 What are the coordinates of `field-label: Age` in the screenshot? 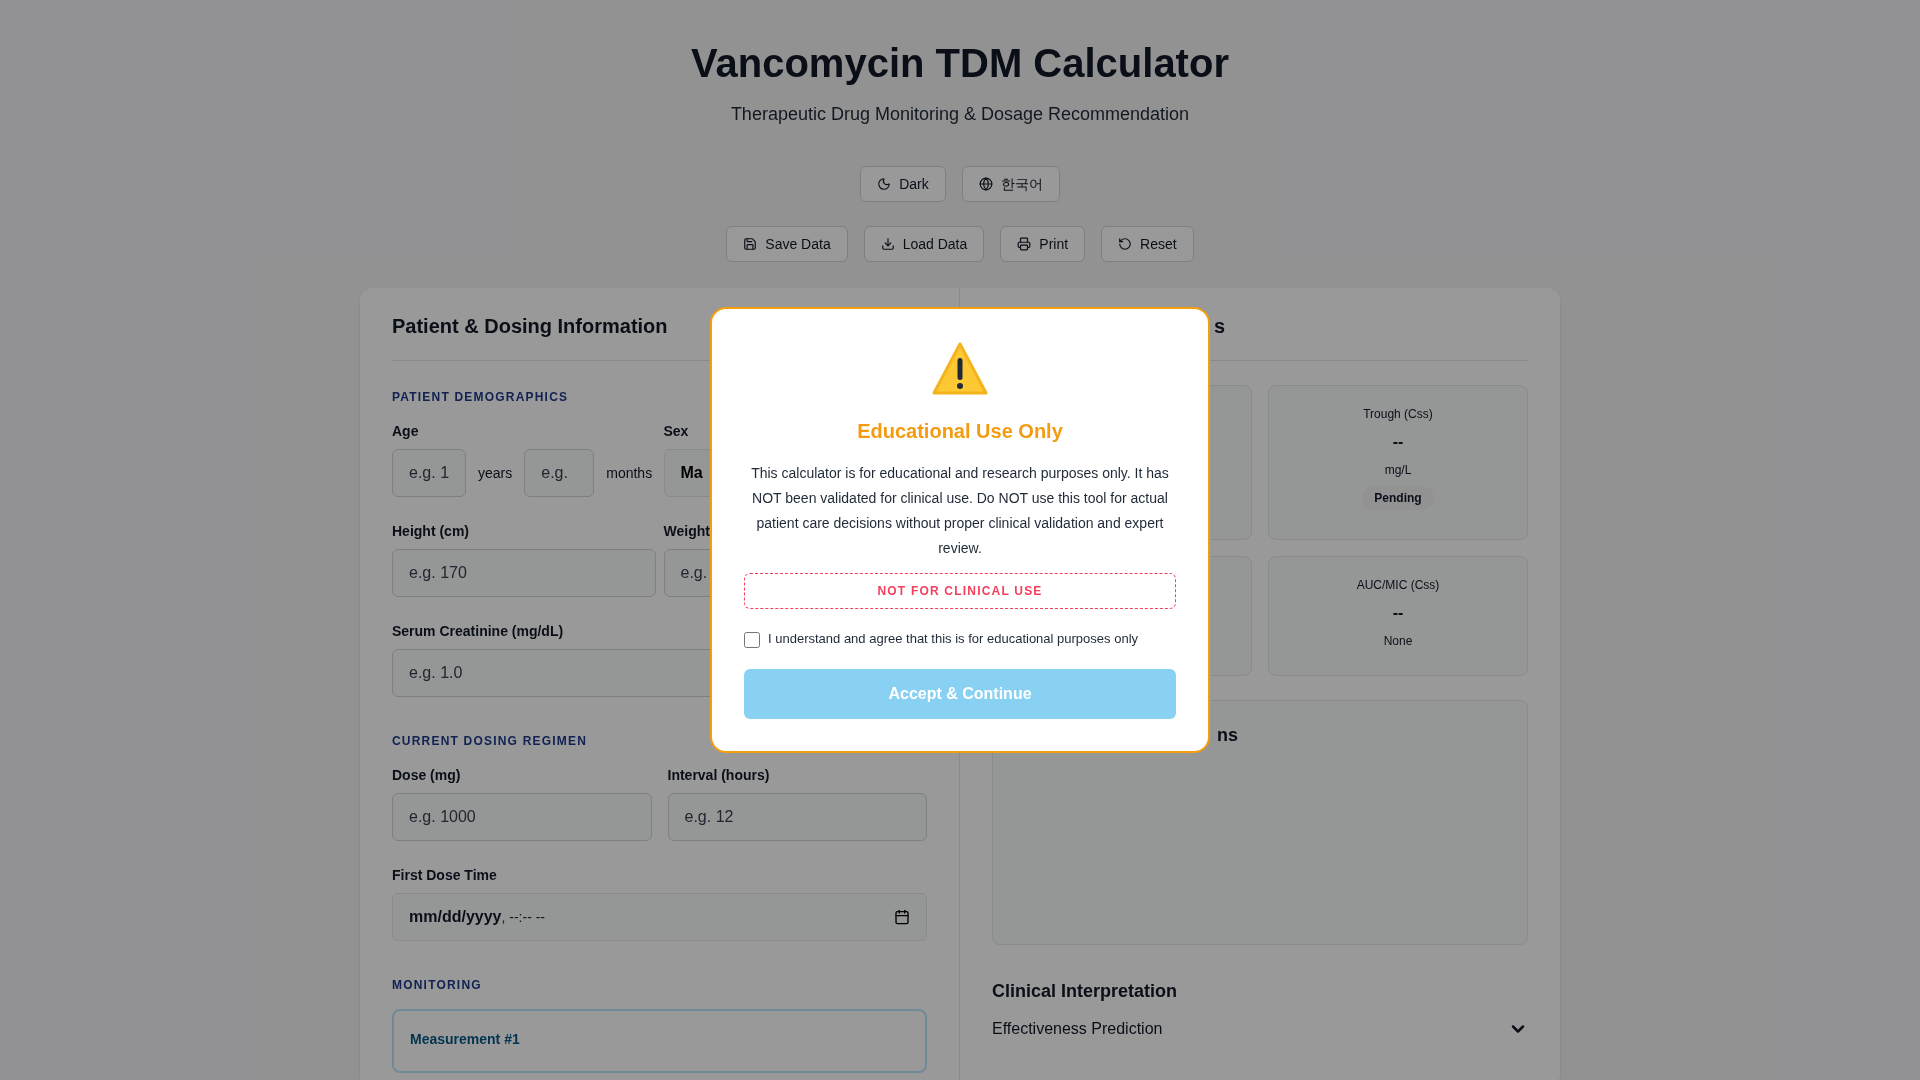 It's located at (405, 431).